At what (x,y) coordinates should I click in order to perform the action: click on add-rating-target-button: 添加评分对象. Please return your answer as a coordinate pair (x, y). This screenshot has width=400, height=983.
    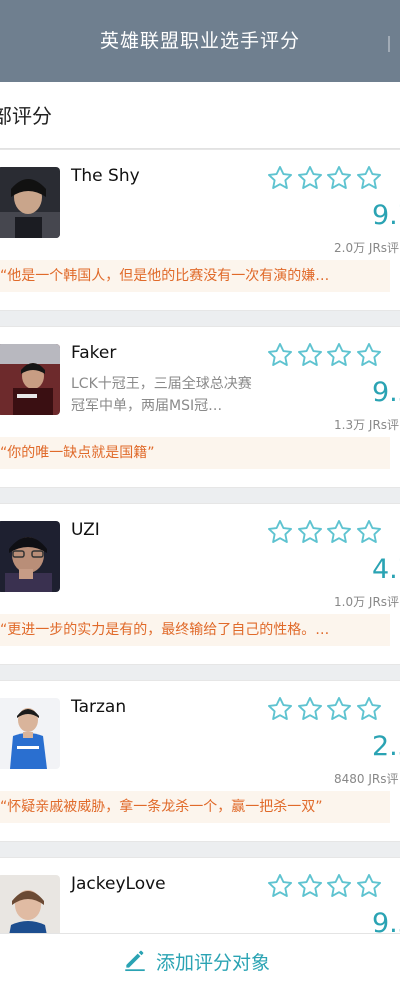
    Looking at the image, I should click on (196, 960).